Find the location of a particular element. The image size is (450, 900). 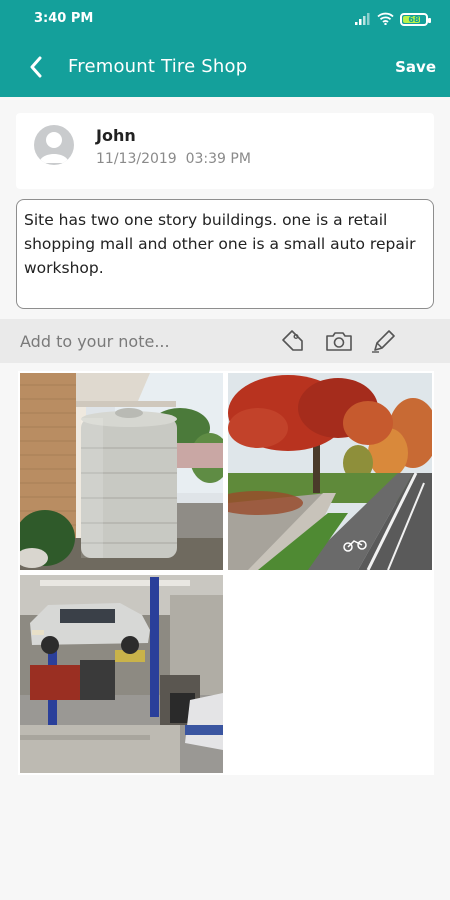

battery-level: 68 is located at coordinates (414, 19).